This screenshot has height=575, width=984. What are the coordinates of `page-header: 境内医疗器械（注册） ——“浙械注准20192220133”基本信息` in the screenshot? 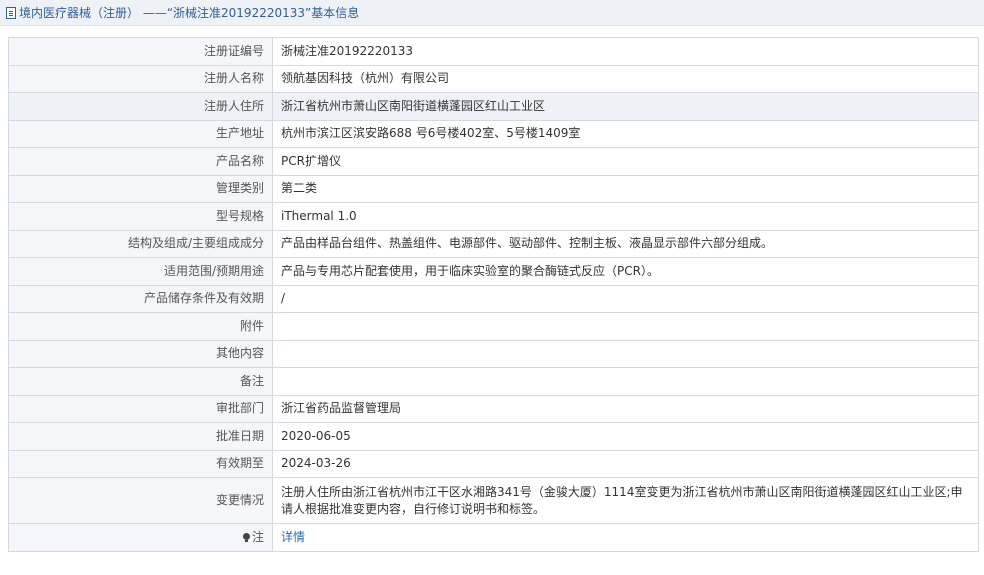 It's located at (492, 13).